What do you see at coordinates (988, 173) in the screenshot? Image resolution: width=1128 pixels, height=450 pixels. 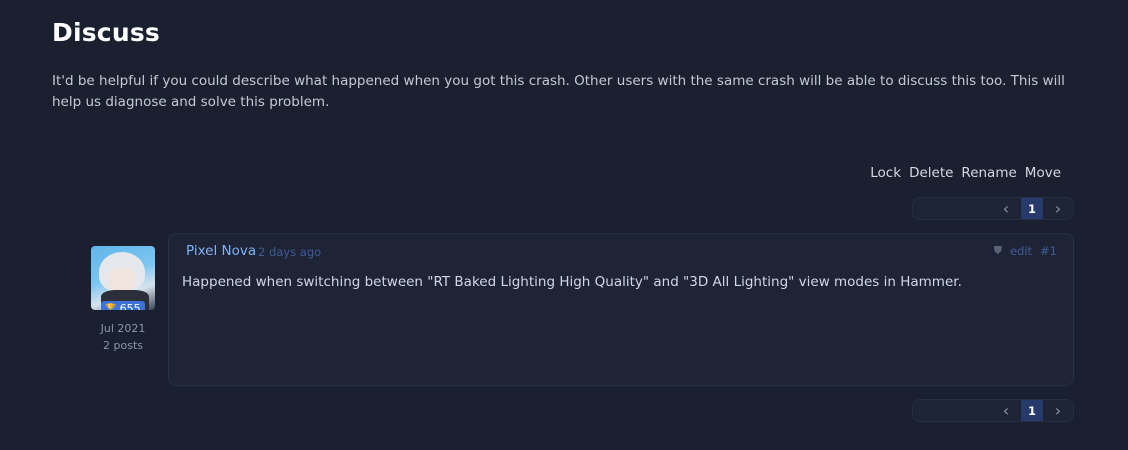 I see `rename-button: Rename` at bounding box center [988, 173].